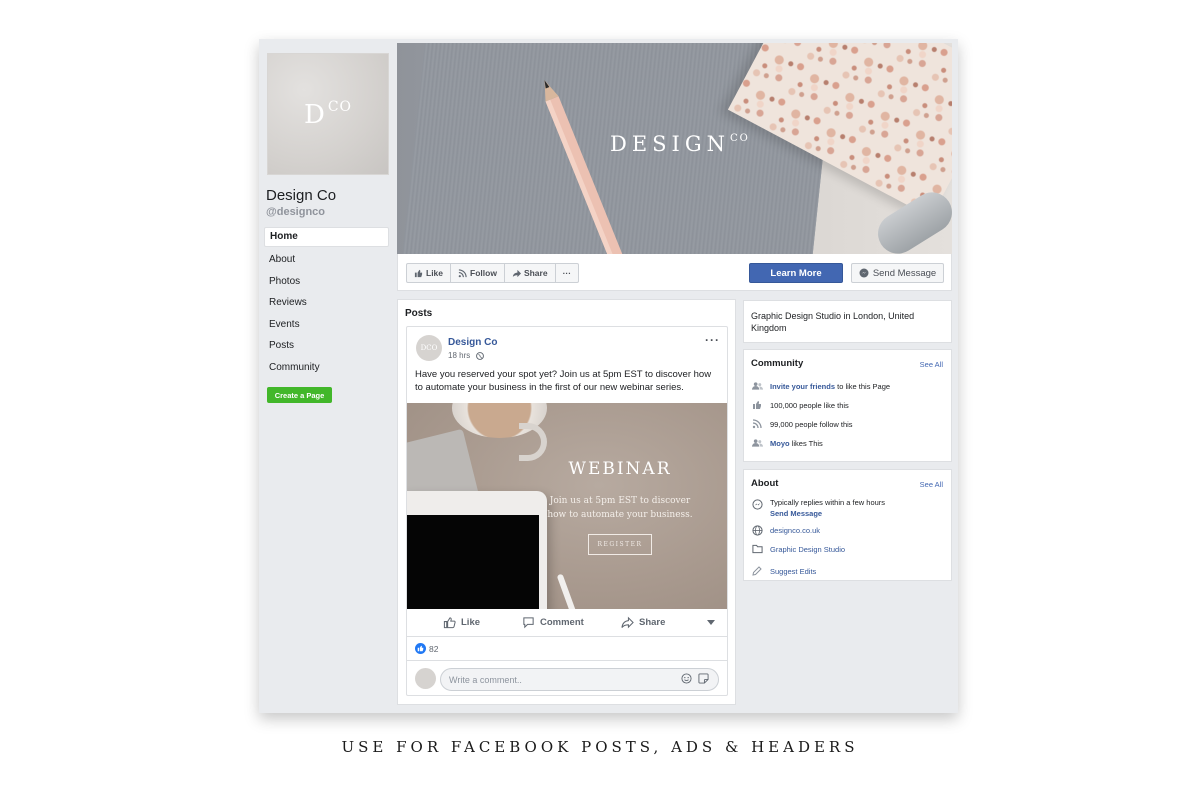  What do you see at coordinates (686, 678) in the screenshot?
I see `emoji-icon` at bounding box center [686, 678].